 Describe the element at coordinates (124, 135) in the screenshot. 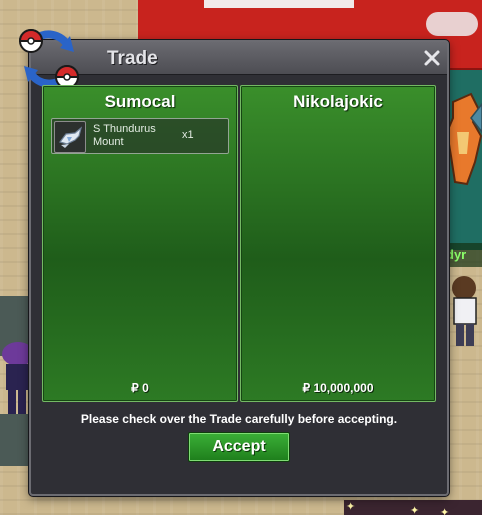

I see `item-name: S Thundurus Mount` at that location.